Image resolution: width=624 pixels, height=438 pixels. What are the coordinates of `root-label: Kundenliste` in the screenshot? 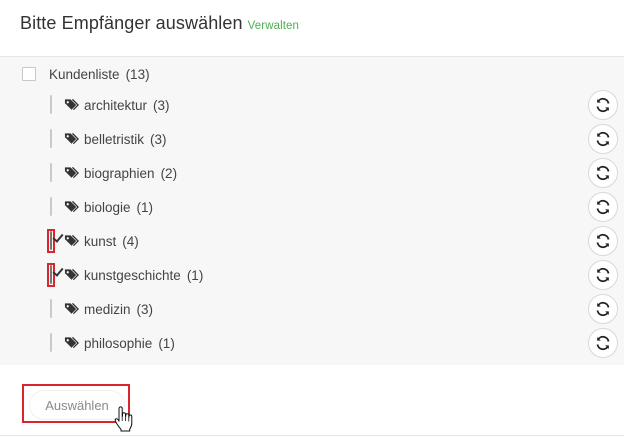 It's located at (84, 74).